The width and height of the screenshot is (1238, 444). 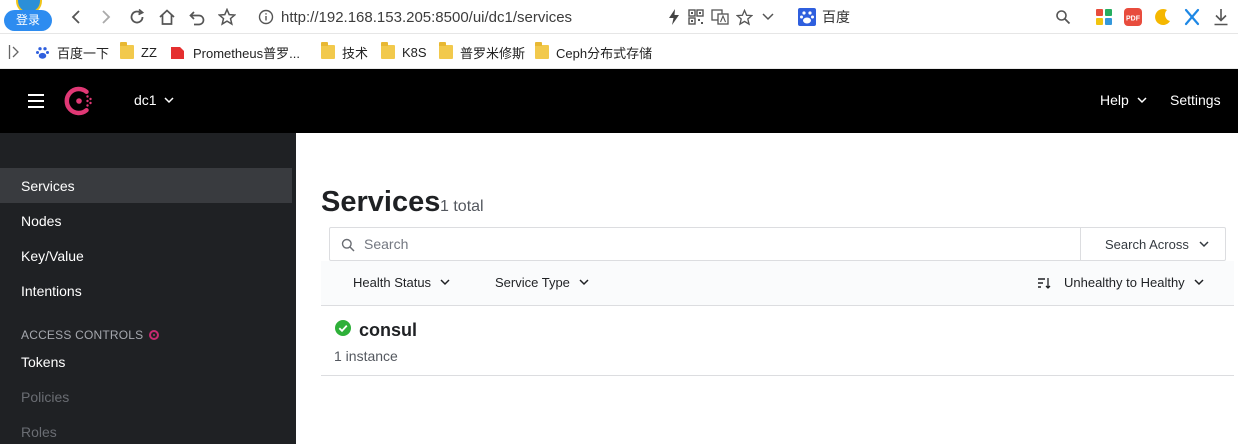 I want to click on sidebar-toggle, so click(x=14, y=52).